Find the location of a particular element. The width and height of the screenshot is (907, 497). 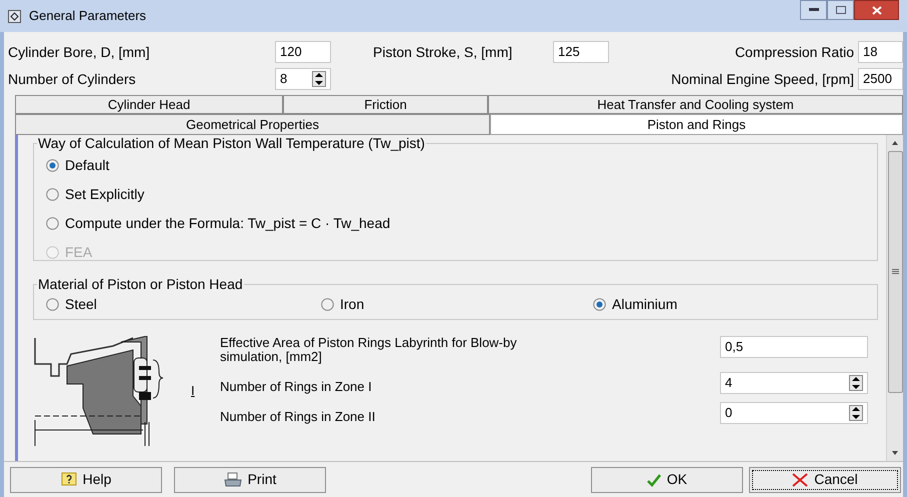

field-label: Cylinder Bore, D, [mm] is located at coordinates (79, 52).